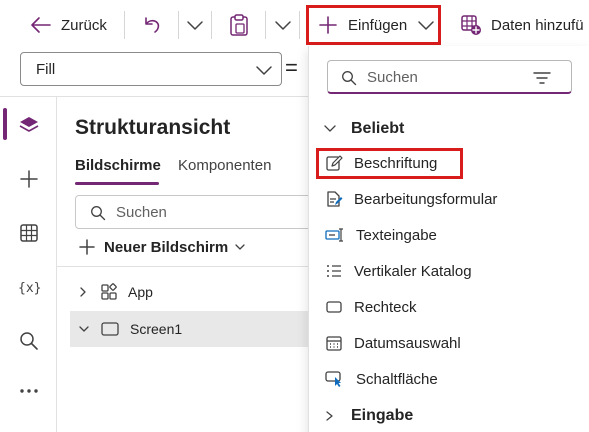 This screenshot has height=432, width=589. I want to click on label-highlight-frame, so click(389, 163).